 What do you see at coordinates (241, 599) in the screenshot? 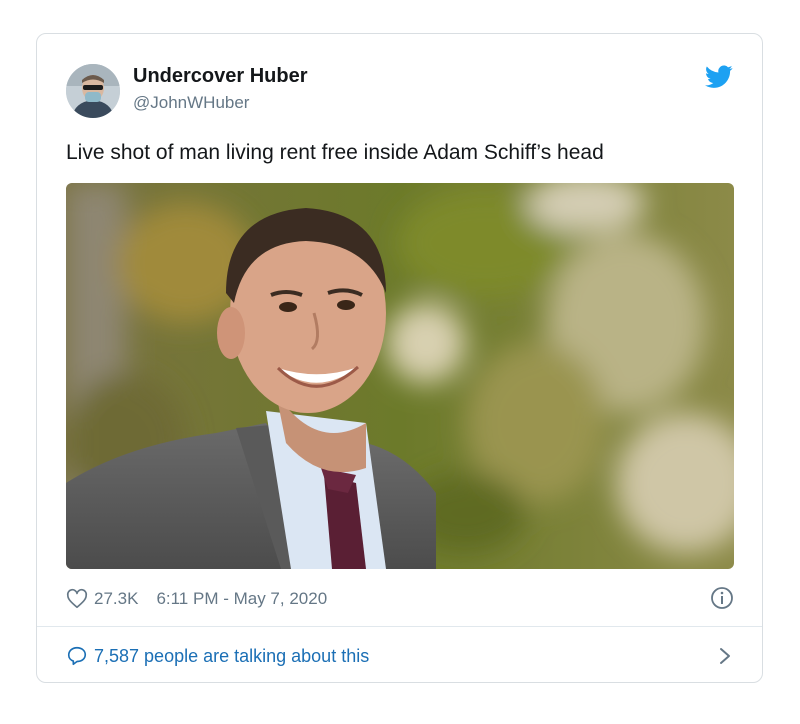
I see `timestamp: 6:11 PM - May 7, 2020` at bounding box center [241, 599].